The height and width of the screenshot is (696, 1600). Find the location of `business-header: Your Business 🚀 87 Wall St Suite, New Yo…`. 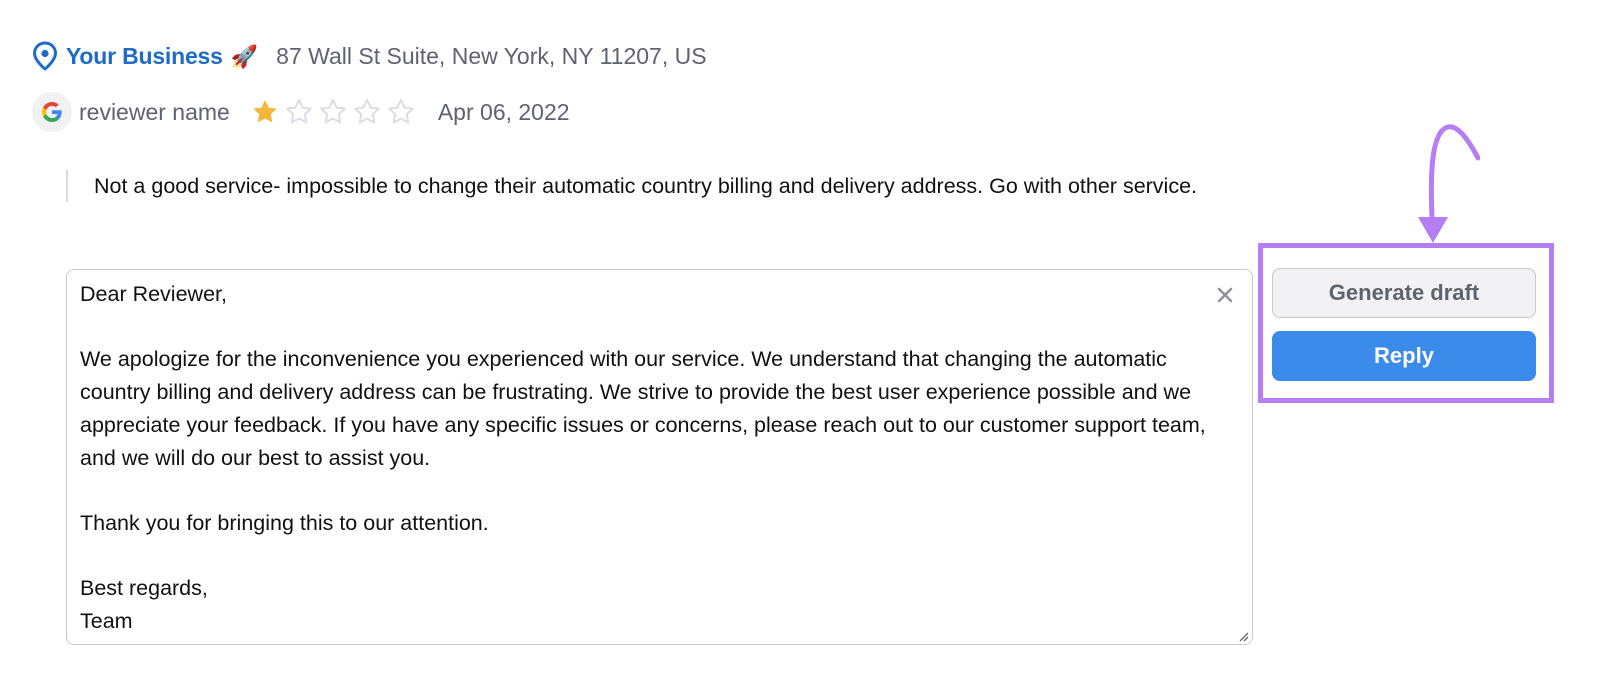

business-header: Your Business 🚀 87 Wall St Suite, New Yo… is located at coordinates (369, 56).